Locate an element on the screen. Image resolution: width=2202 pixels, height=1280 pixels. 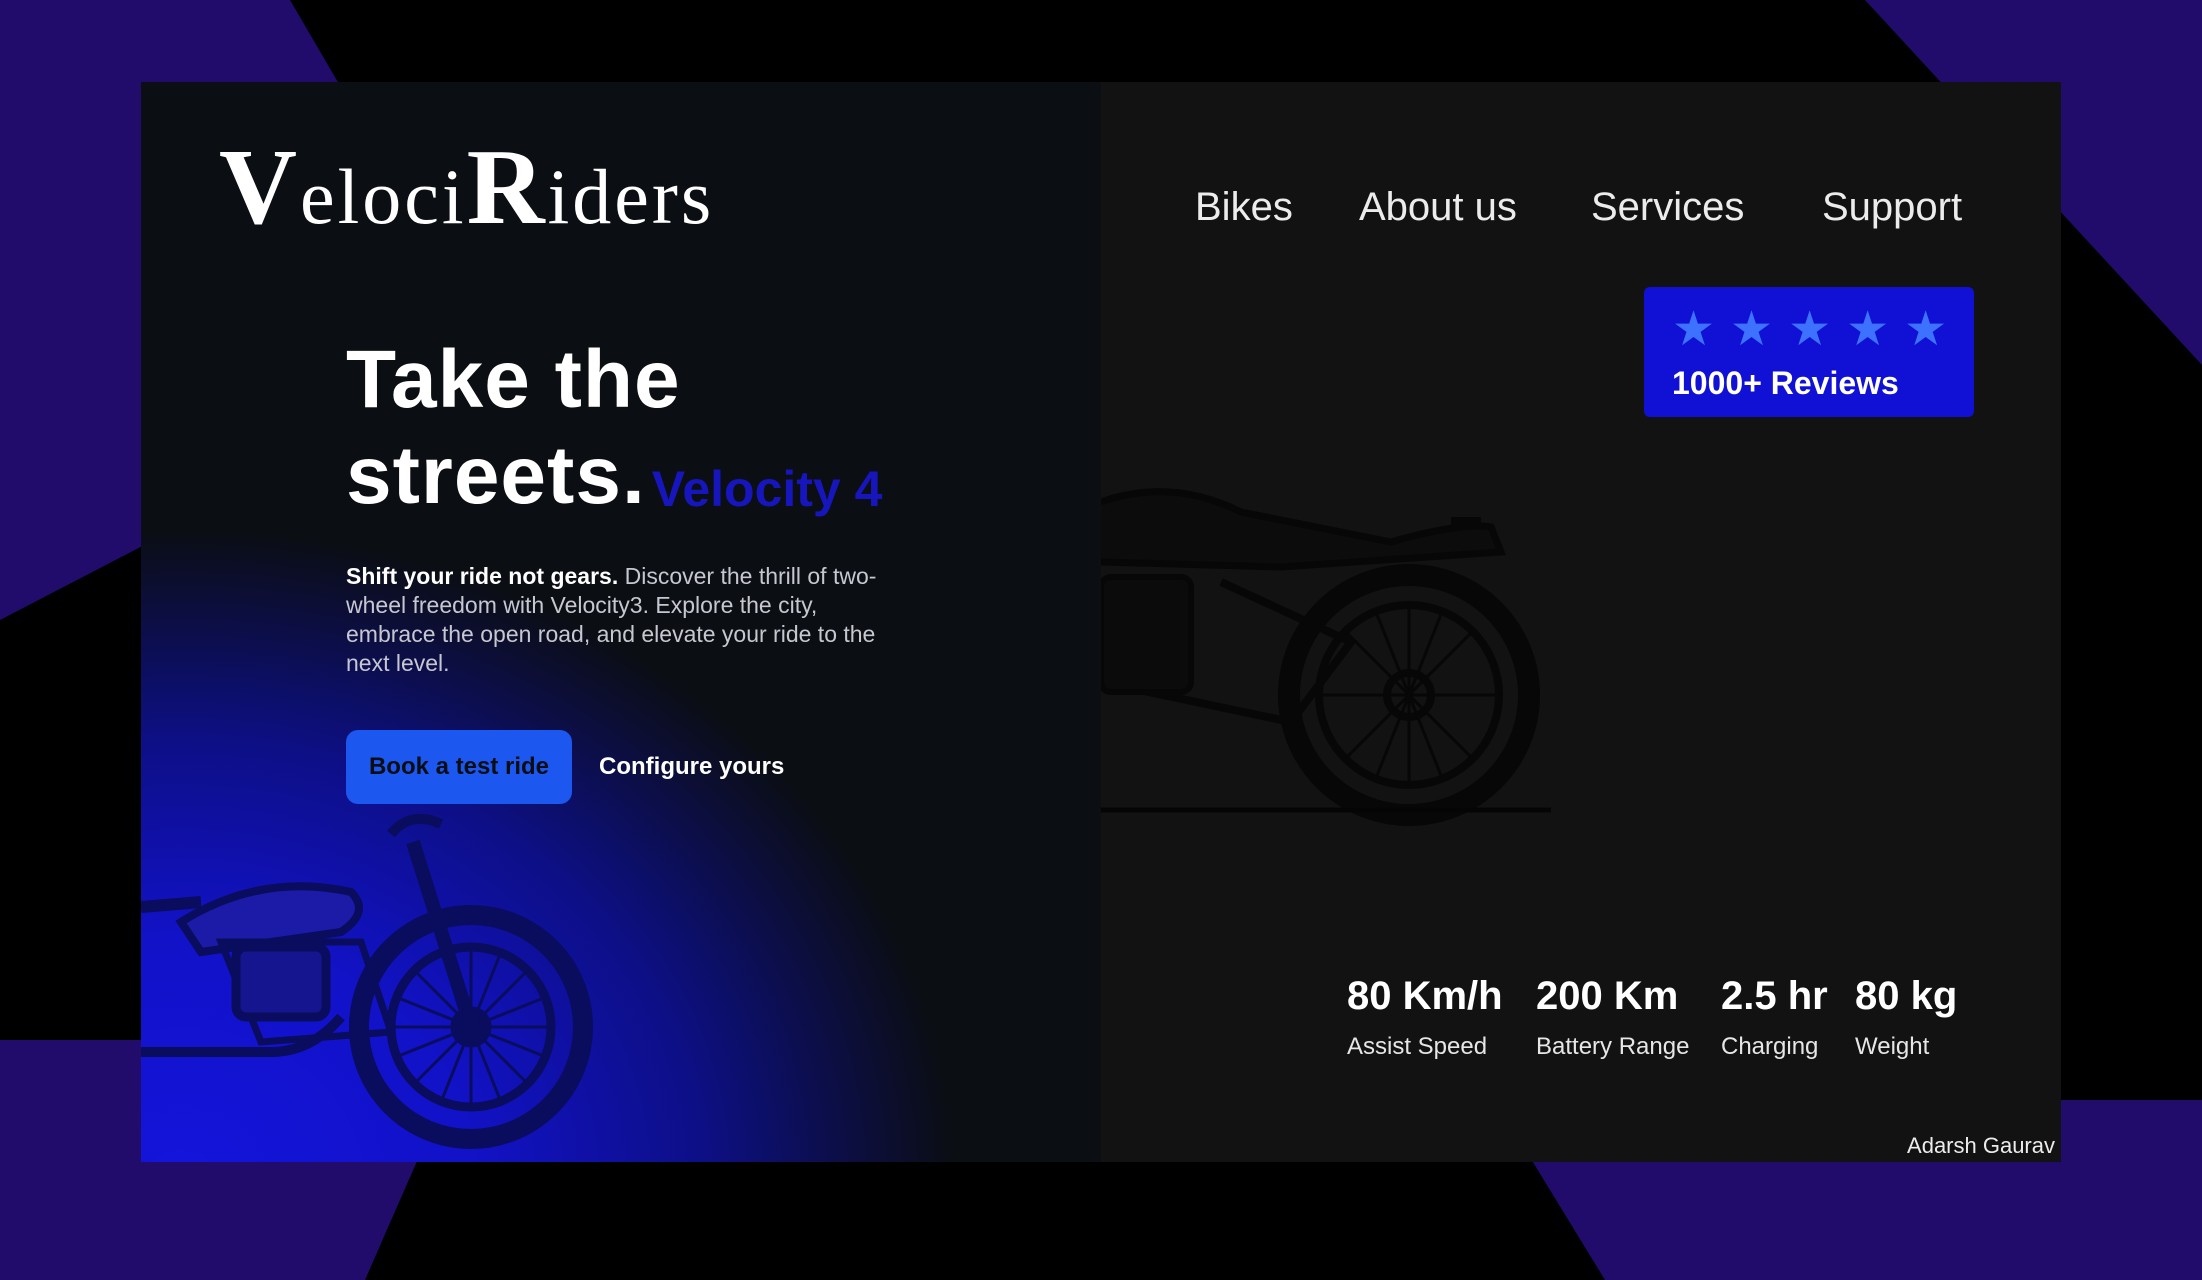
rating-stars: ★ ★ ★ ★ ★ is located at coordinates (1809, 329).